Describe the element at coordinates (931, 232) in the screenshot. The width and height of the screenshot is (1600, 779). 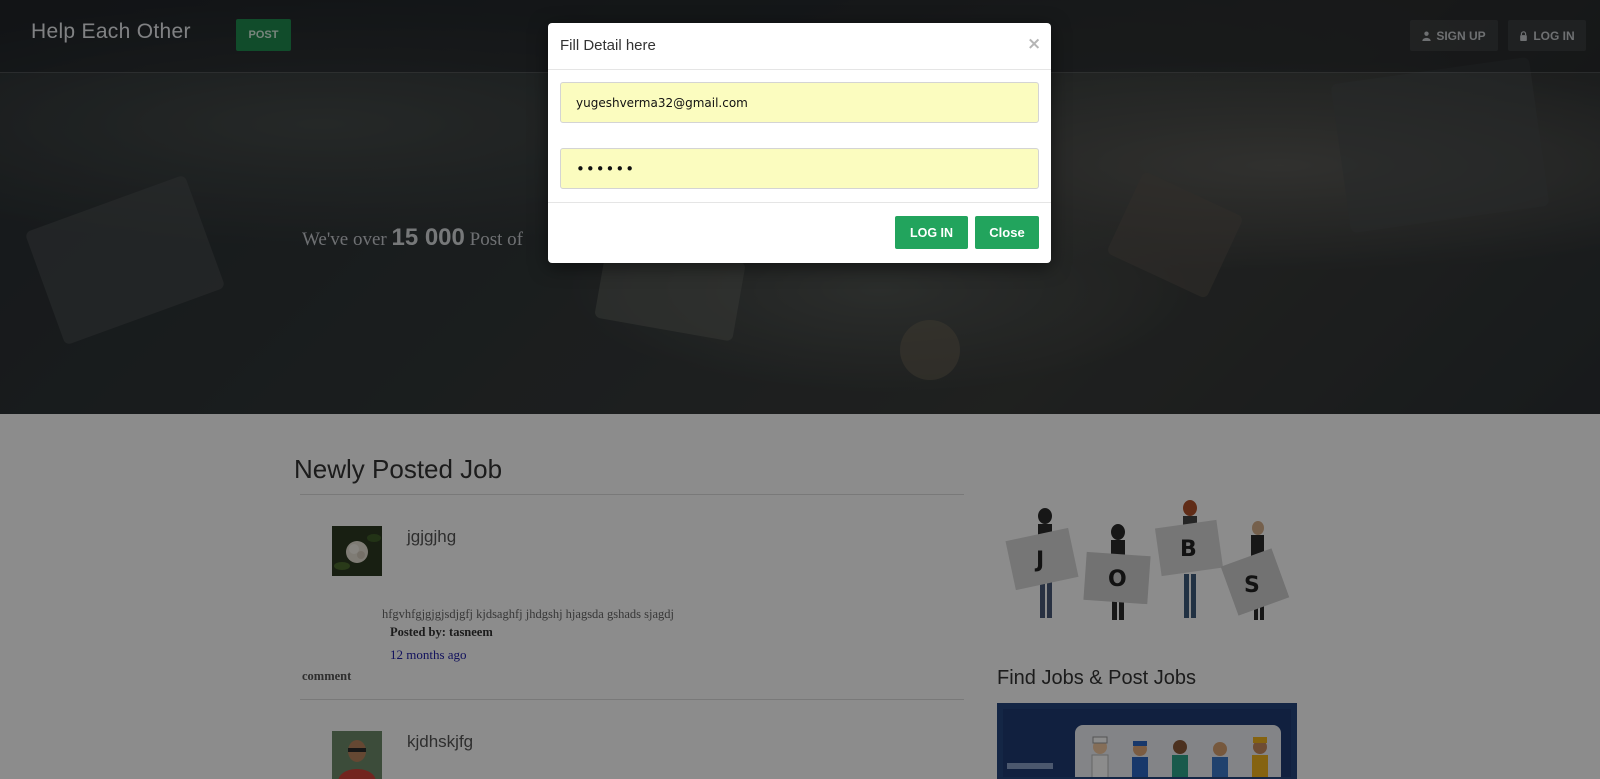
I see `login-button: LOG IN` at that location.